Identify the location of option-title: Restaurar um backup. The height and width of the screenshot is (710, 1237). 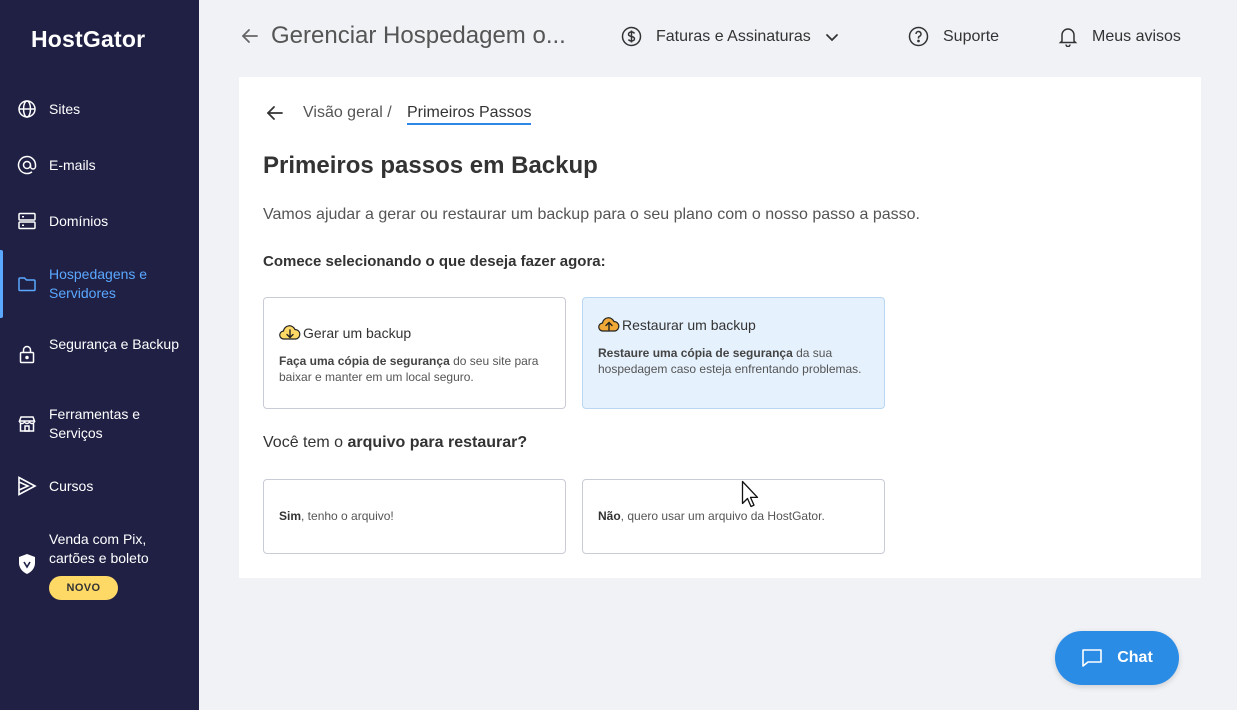
(677, 325).